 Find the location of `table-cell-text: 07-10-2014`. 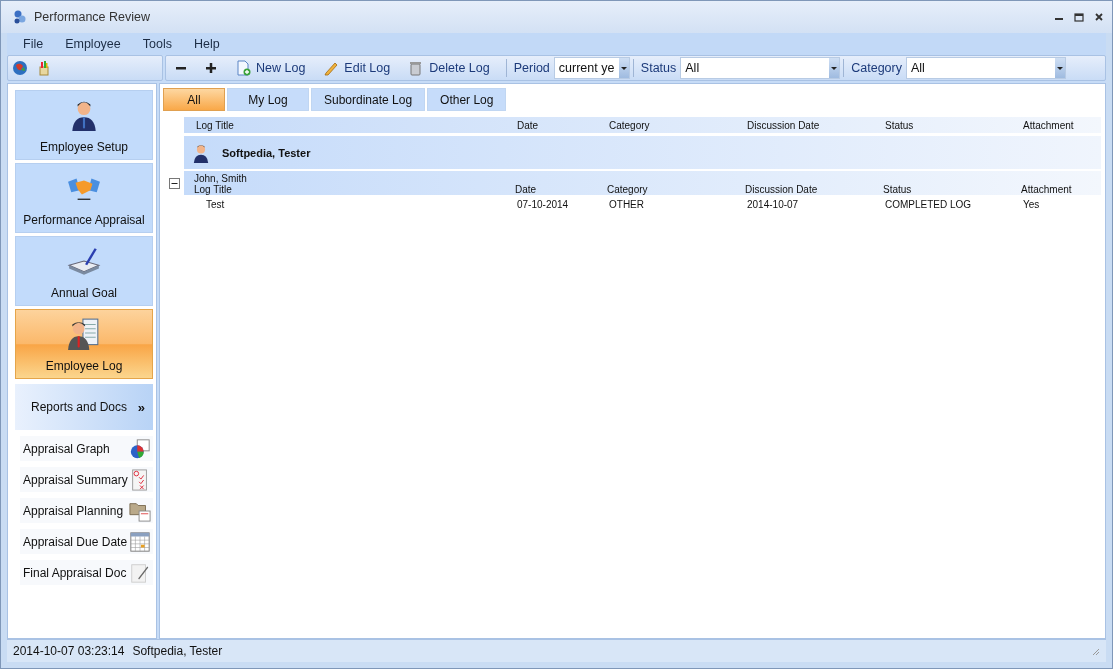

table-cell-text: 07-10-2014 is located at coordinates (543, 204).